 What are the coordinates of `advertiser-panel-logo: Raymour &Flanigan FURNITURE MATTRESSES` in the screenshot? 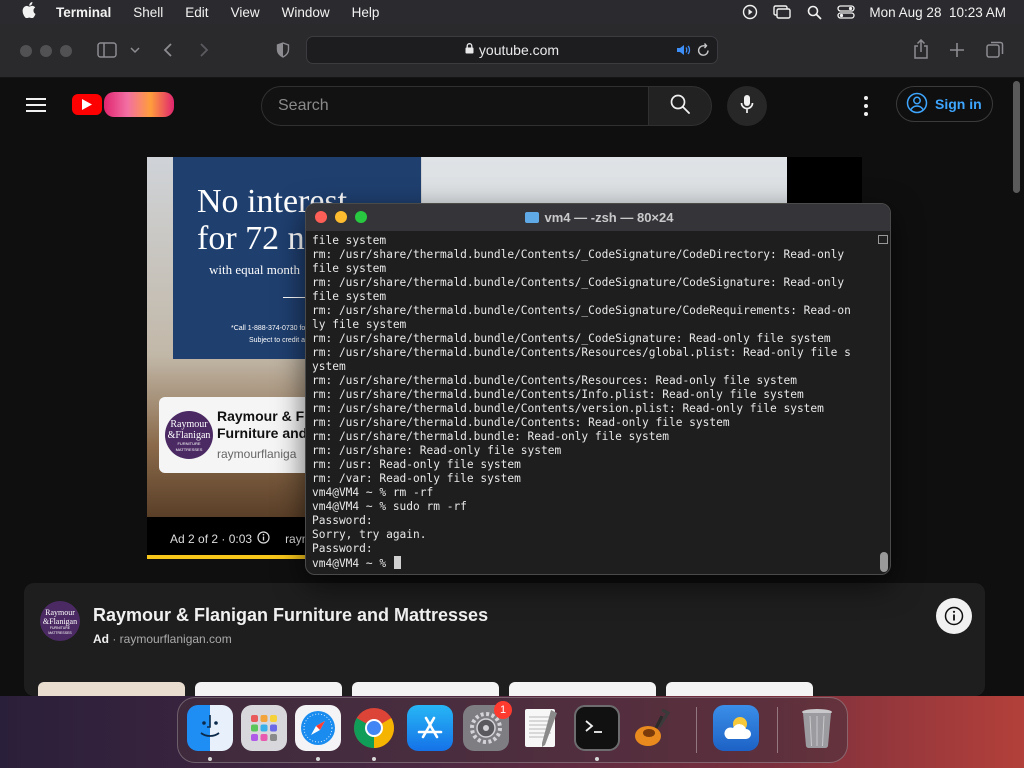 It's located at (60, 621).